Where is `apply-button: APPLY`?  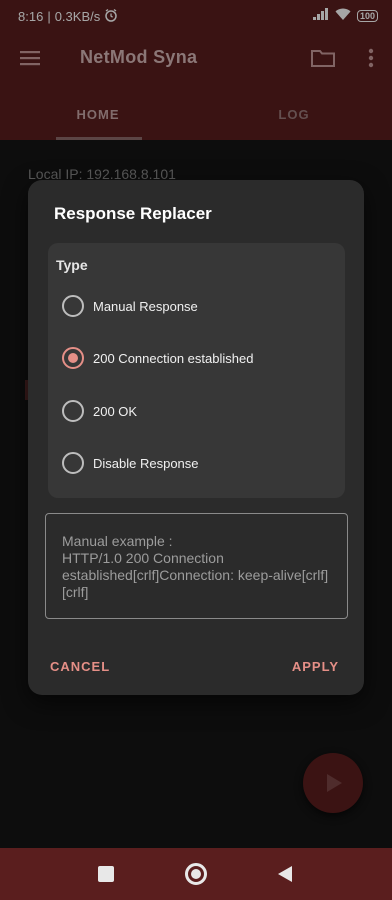 apply-button: APPLY is located at coordinates (315, 666).